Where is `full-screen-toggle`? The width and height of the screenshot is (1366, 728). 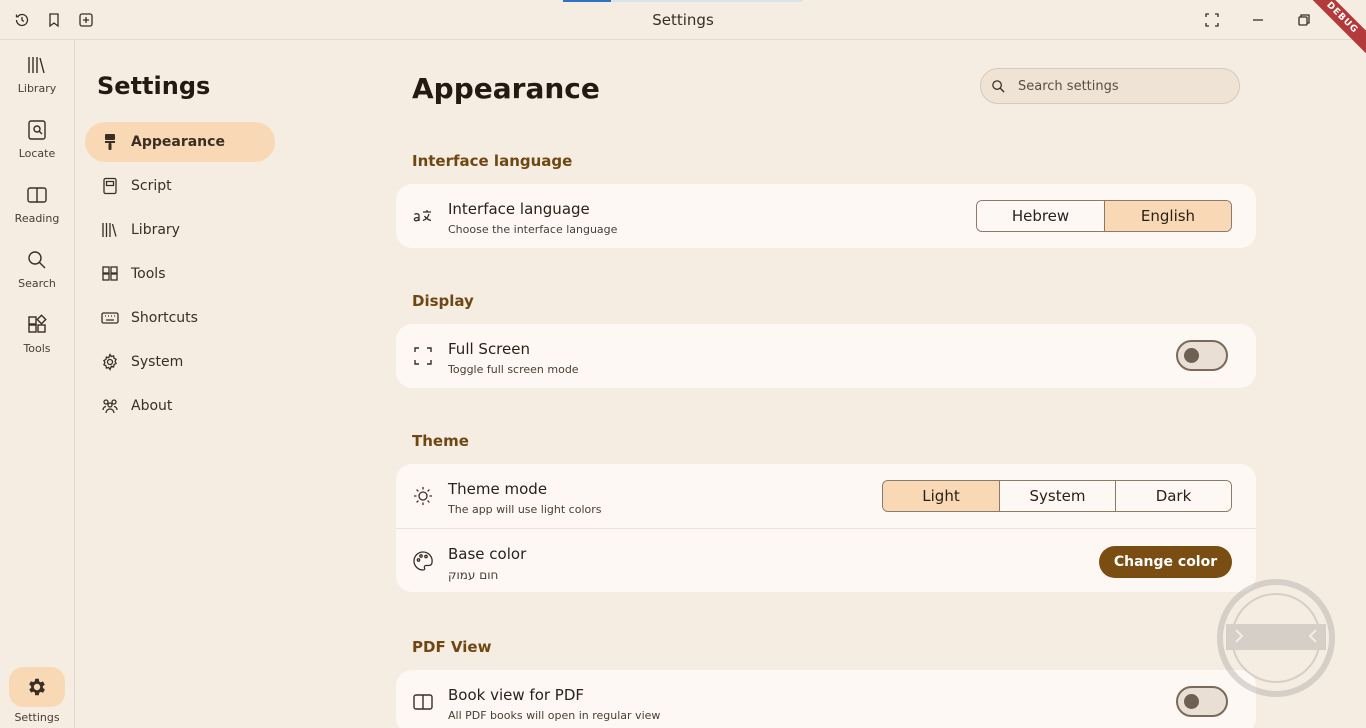
full-screen-toggle is located at coordinates (1202, 355).